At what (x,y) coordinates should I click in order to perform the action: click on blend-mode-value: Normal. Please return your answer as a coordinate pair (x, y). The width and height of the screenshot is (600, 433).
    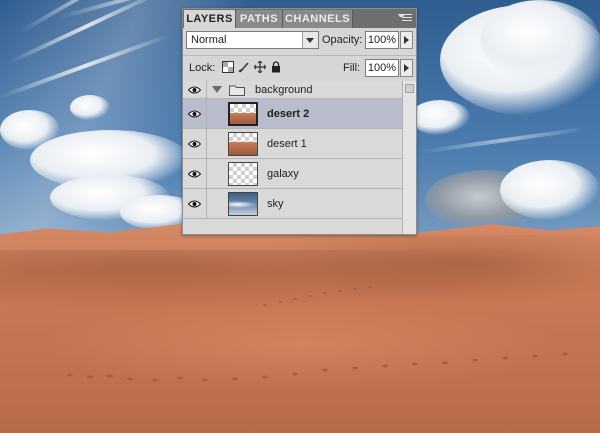
    Looking at the image, I should click on (209, 40).